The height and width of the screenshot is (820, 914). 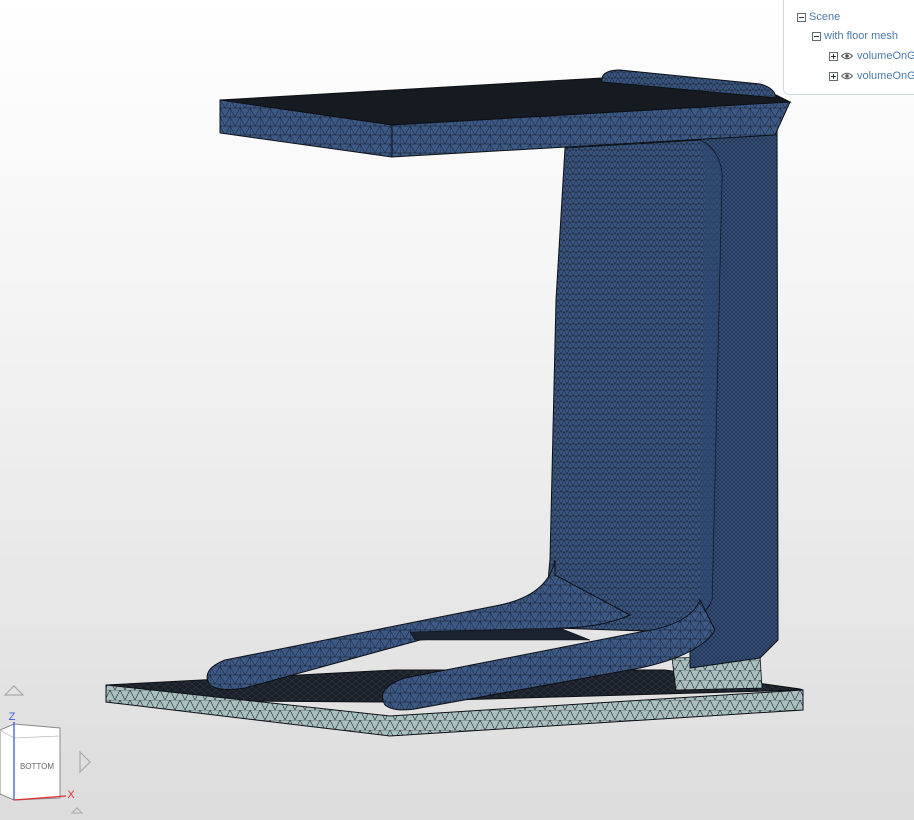 I want to click on tree-node-label: Scene, so click(x=825, y=17).